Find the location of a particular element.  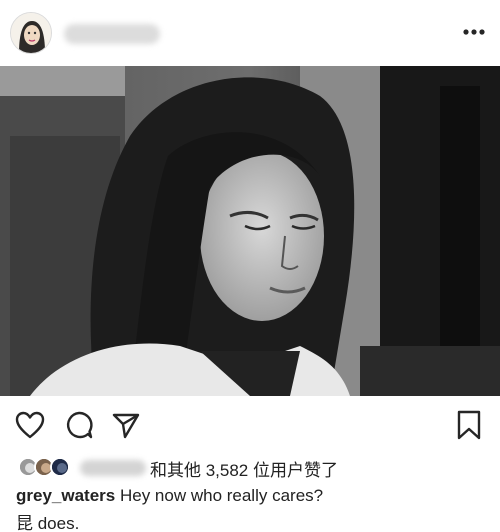

caption-text: Hey now who really cares? is located at coordinates (221, 495).